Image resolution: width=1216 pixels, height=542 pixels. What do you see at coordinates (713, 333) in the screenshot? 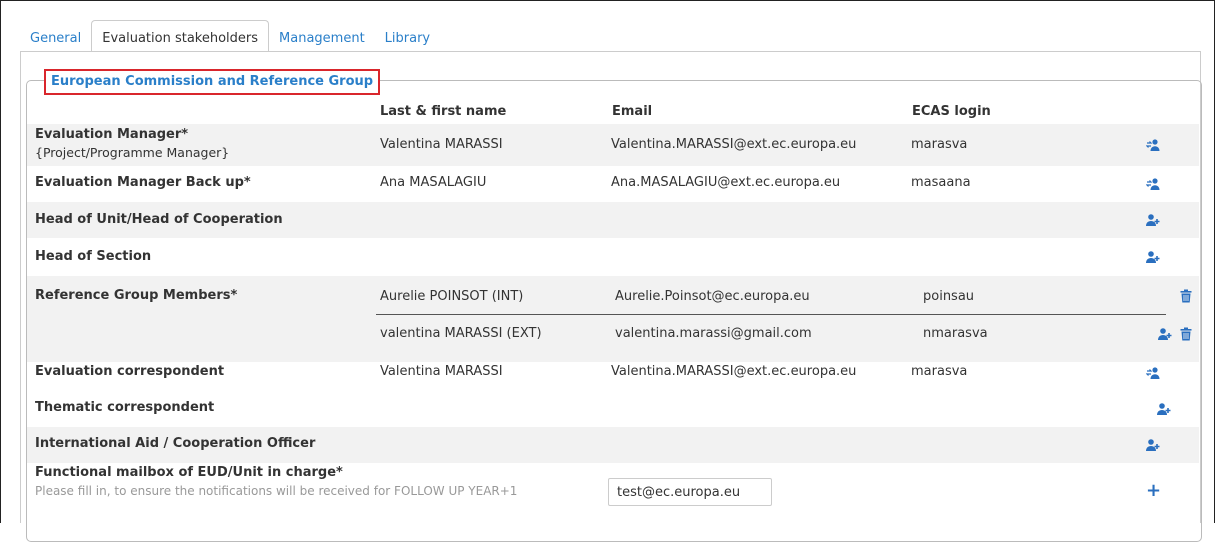
I see `member-email: valentina.marassi@gmail.com` at bounding box center [713, 333].